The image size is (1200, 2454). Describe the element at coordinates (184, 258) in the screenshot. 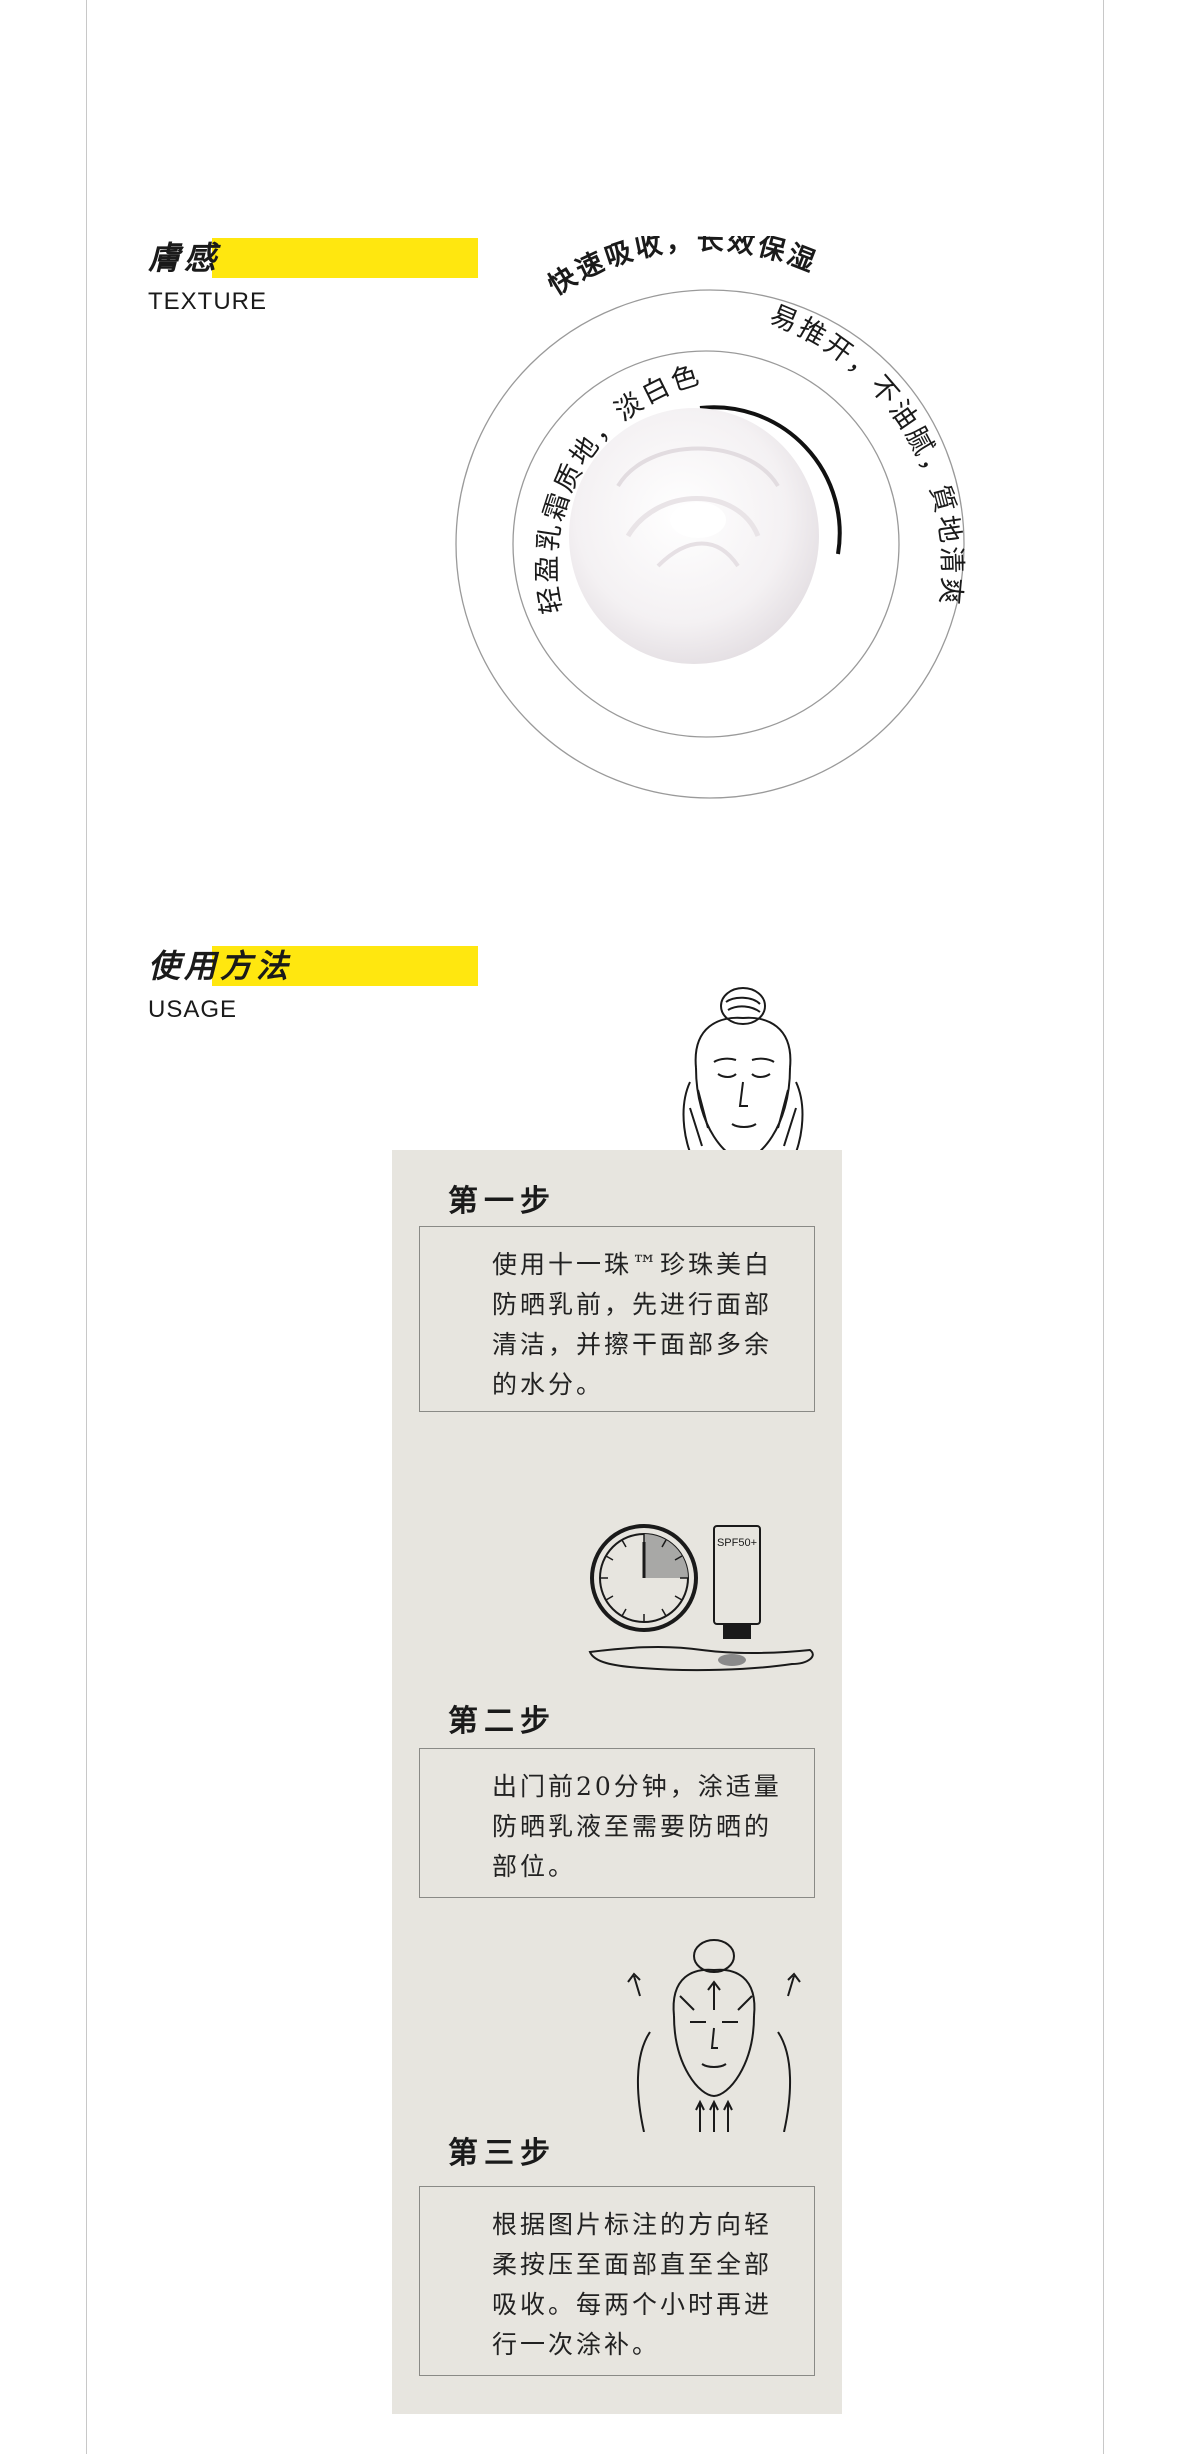

I see `texture-title-cn: 膚感` at that location.